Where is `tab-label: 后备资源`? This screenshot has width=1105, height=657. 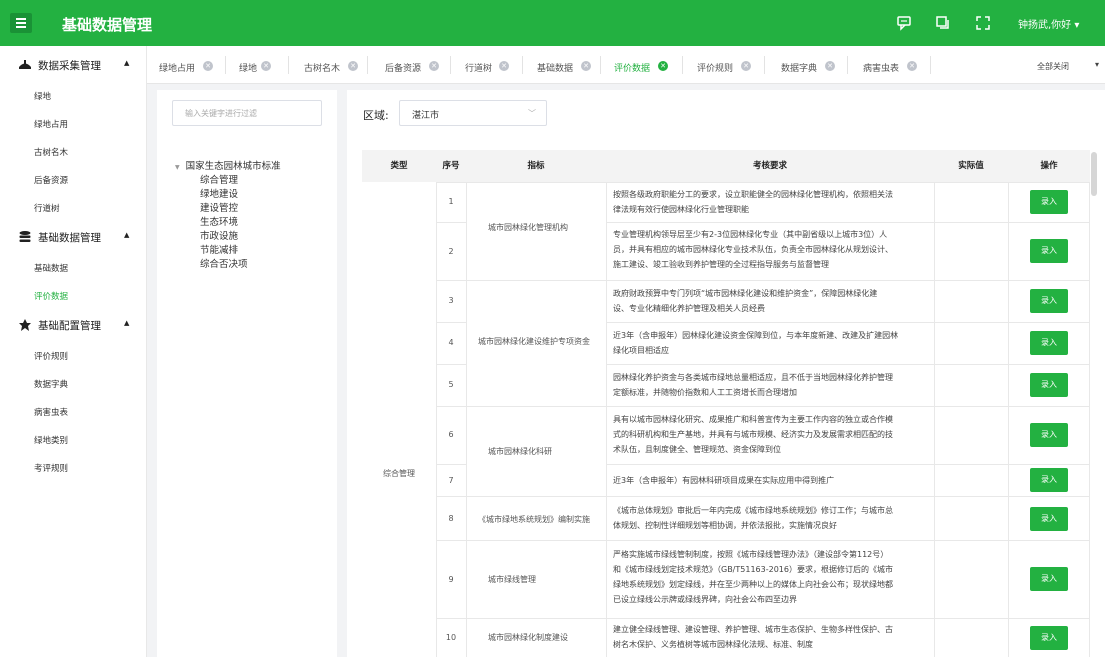
tab-label: 后备资源 is located at coordinates (403, 69).